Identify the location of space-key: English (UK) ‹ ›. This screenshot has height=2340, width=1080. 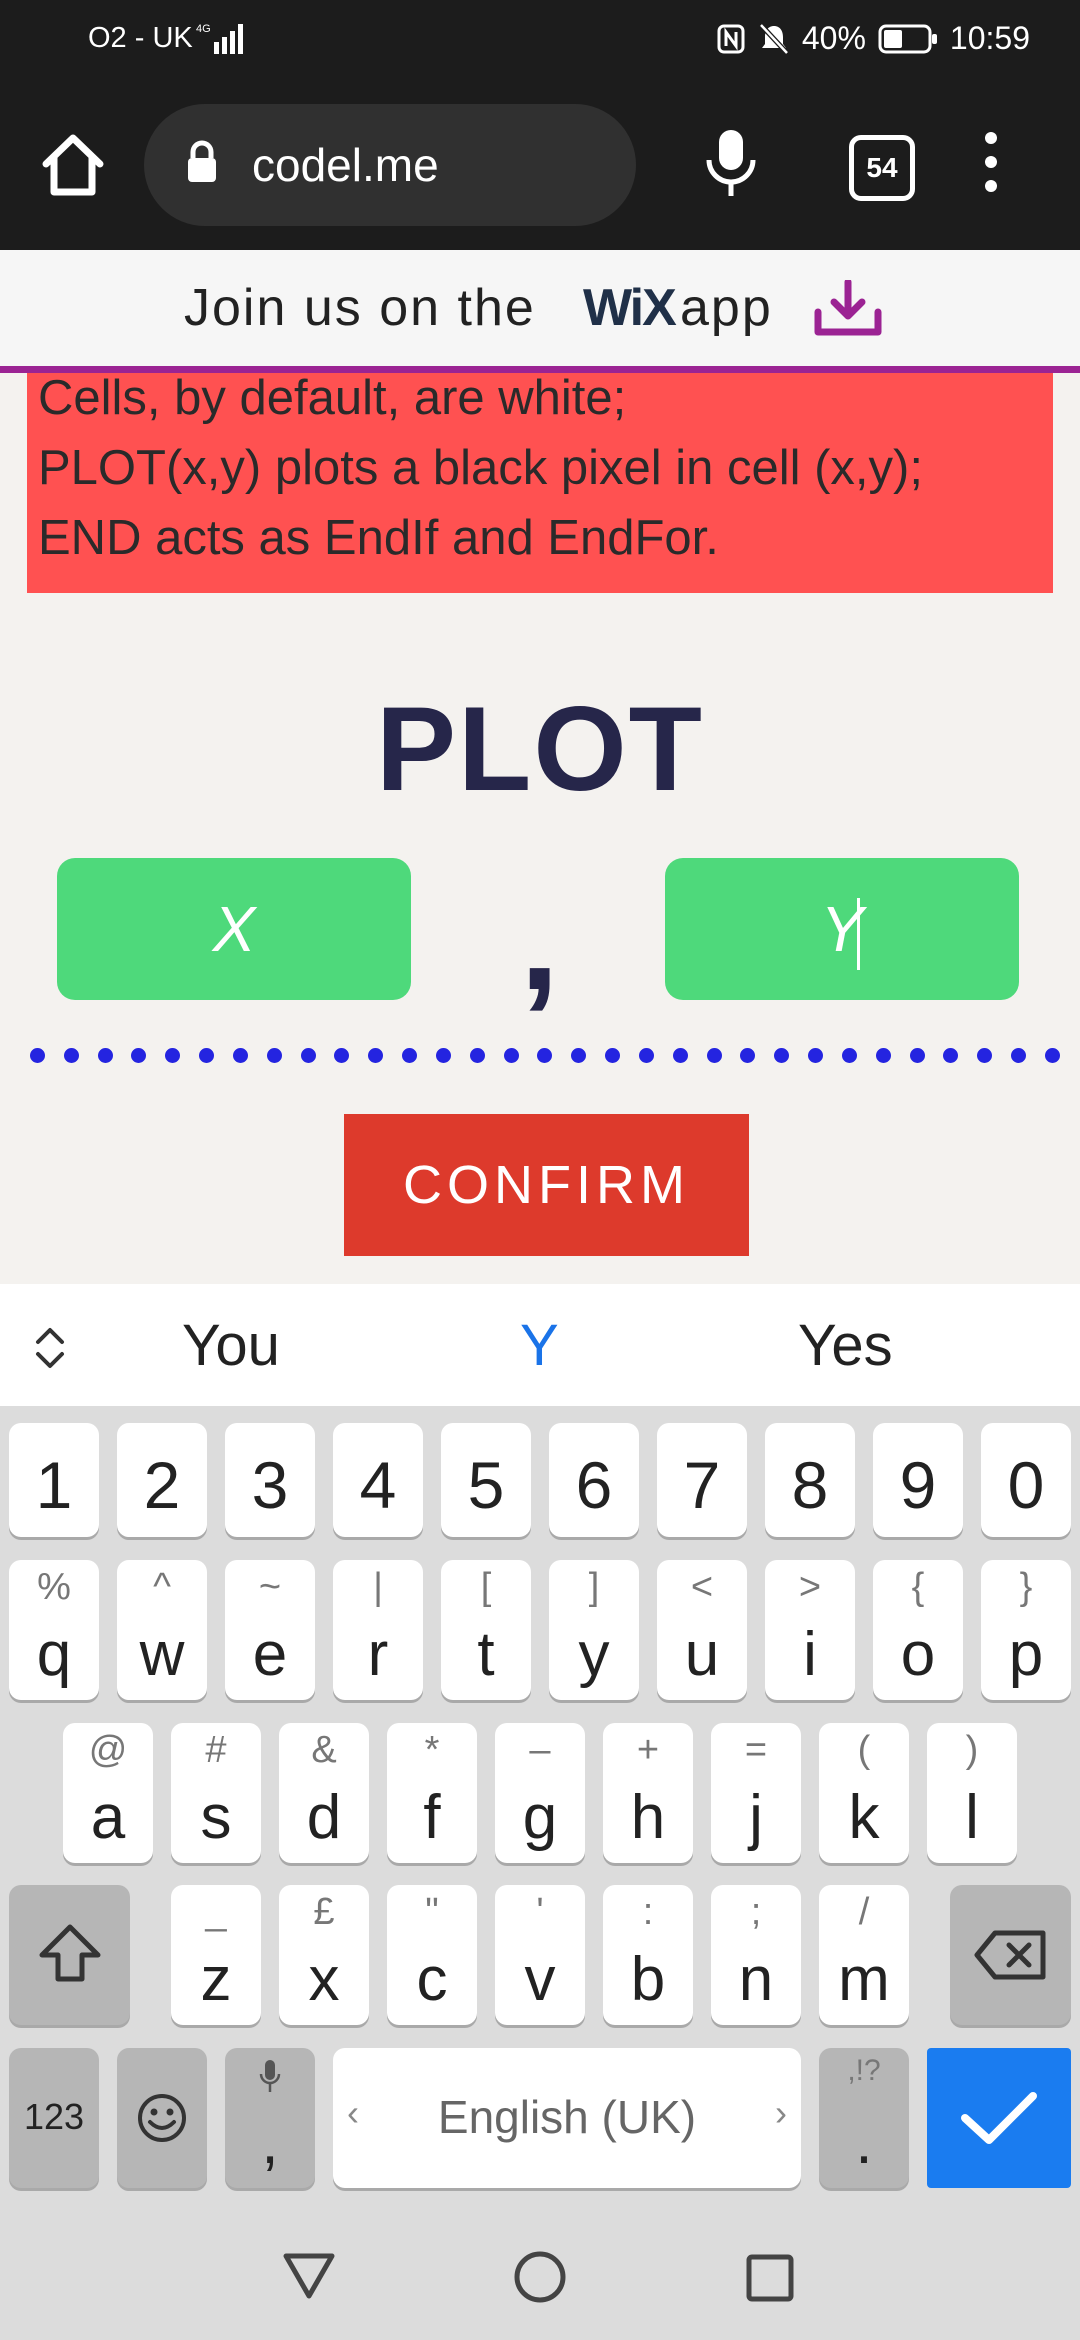
(567, 2118).